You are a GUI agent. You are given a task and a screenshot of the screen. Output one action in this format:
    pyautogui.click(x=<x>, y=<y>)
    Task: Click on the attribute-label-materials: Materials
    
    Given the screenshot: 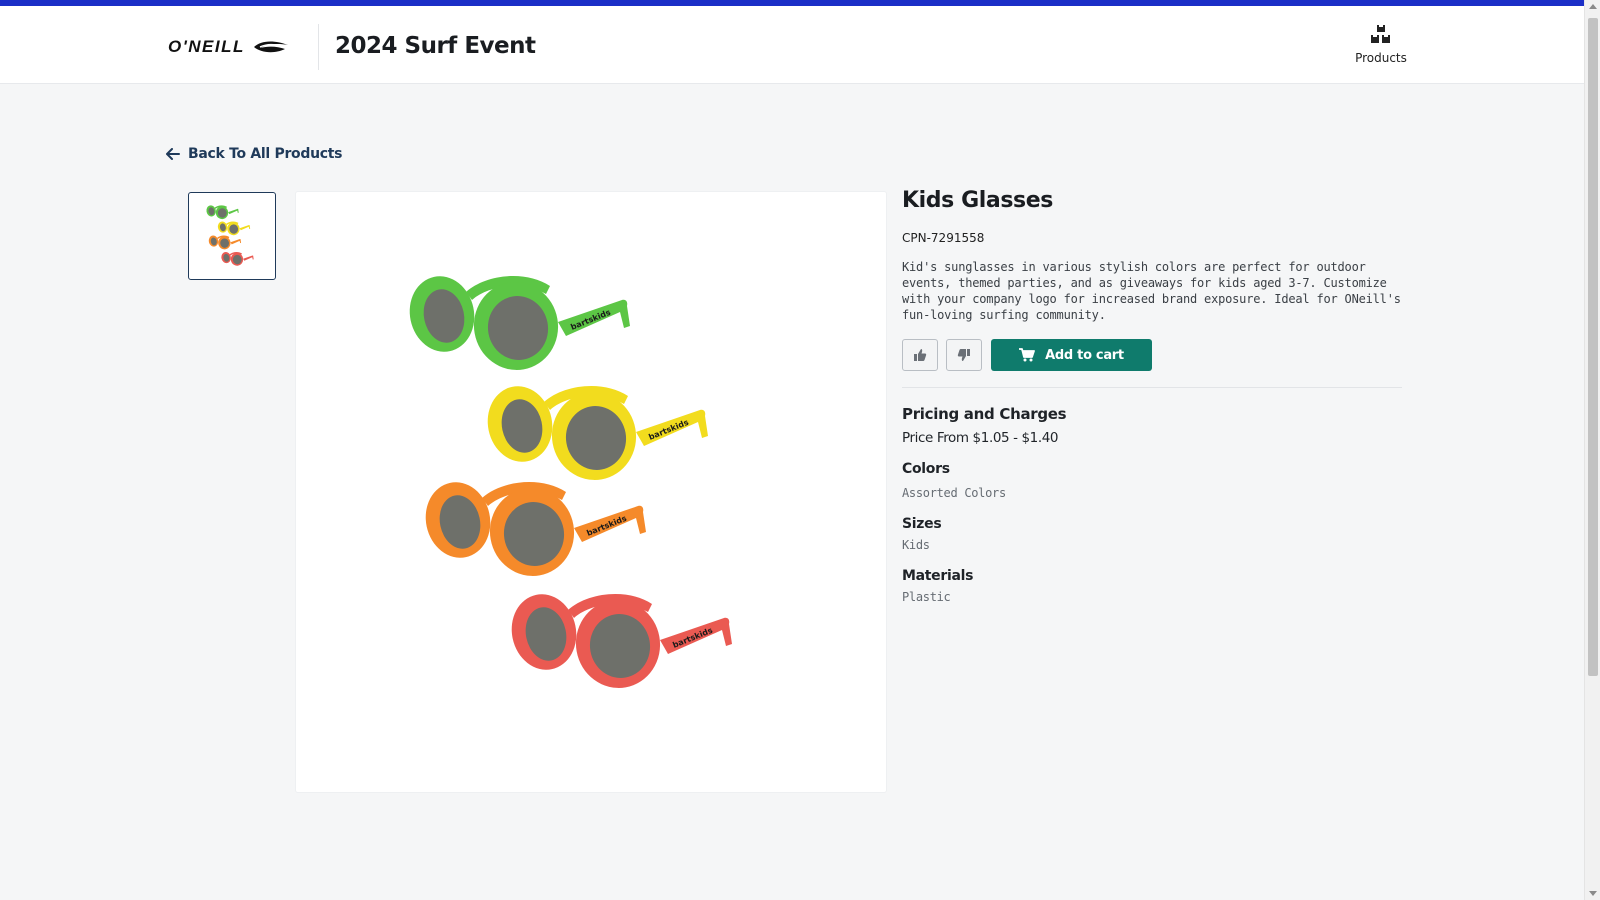 What is the action you would take?
    pyautogui.click(x=938, y=576)
    